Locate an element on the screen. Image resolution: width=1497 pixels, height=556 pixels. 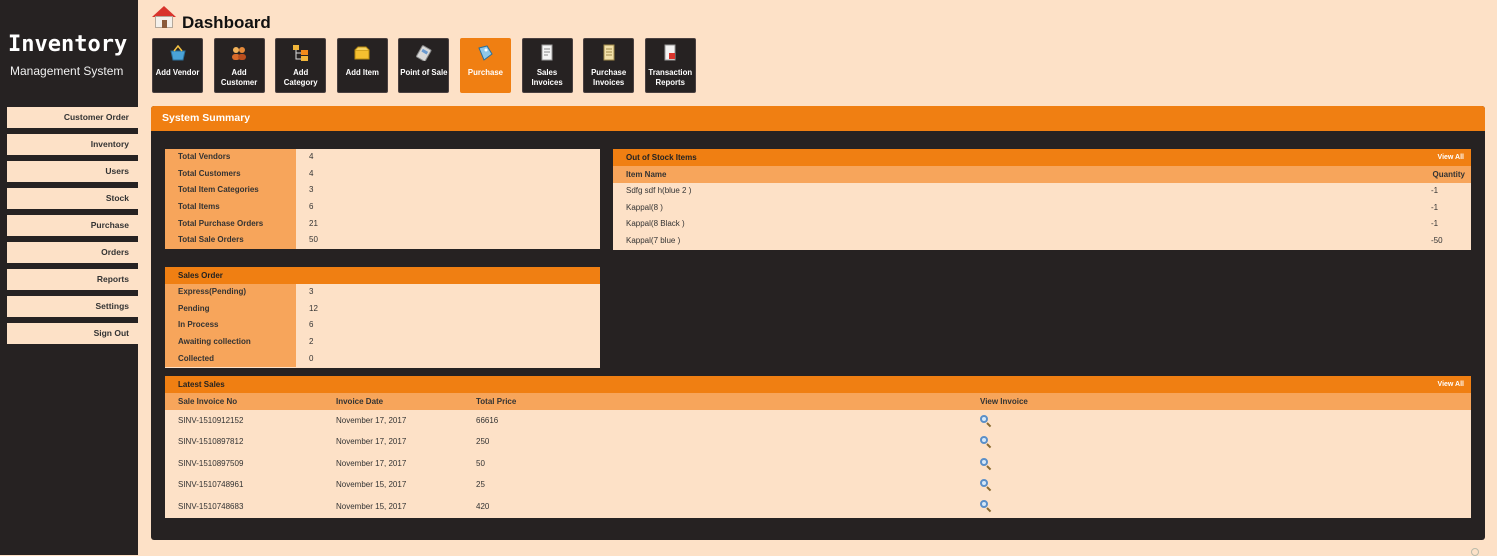
sidebar-item-inventory: Inventory is located at coordinates (72, 144).